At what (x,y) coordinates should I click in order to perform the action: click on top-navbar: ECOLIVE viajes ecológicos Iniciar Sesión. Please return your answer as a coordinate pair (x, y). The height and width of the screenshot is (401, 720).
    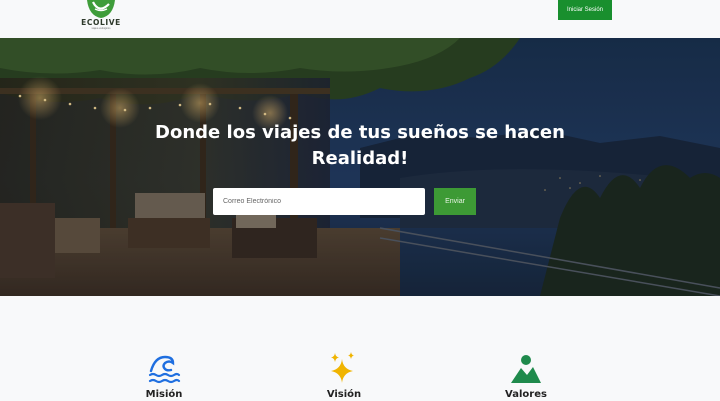
    Looking at the image, I should click on (360, 19).